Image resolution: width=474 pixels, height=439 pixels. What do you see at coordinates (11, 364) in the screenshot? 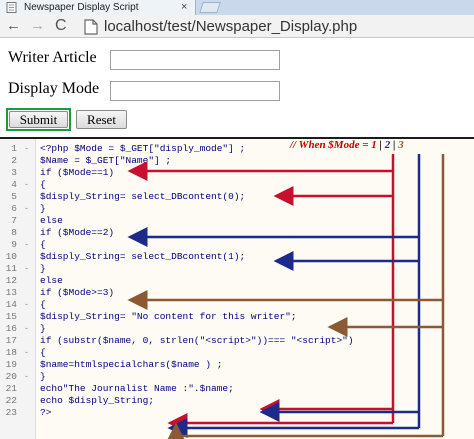
I see `line-number: 19` at bounding box center [11, 364].